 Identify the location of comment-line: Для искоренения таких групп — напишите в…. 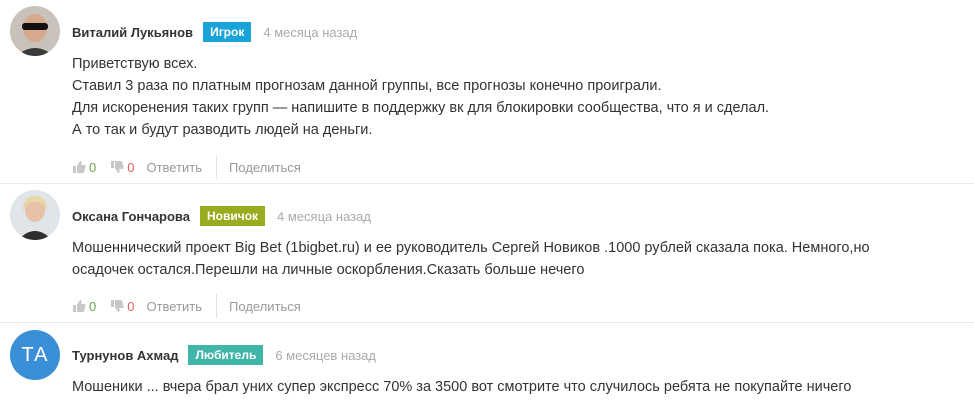
(421, 108).